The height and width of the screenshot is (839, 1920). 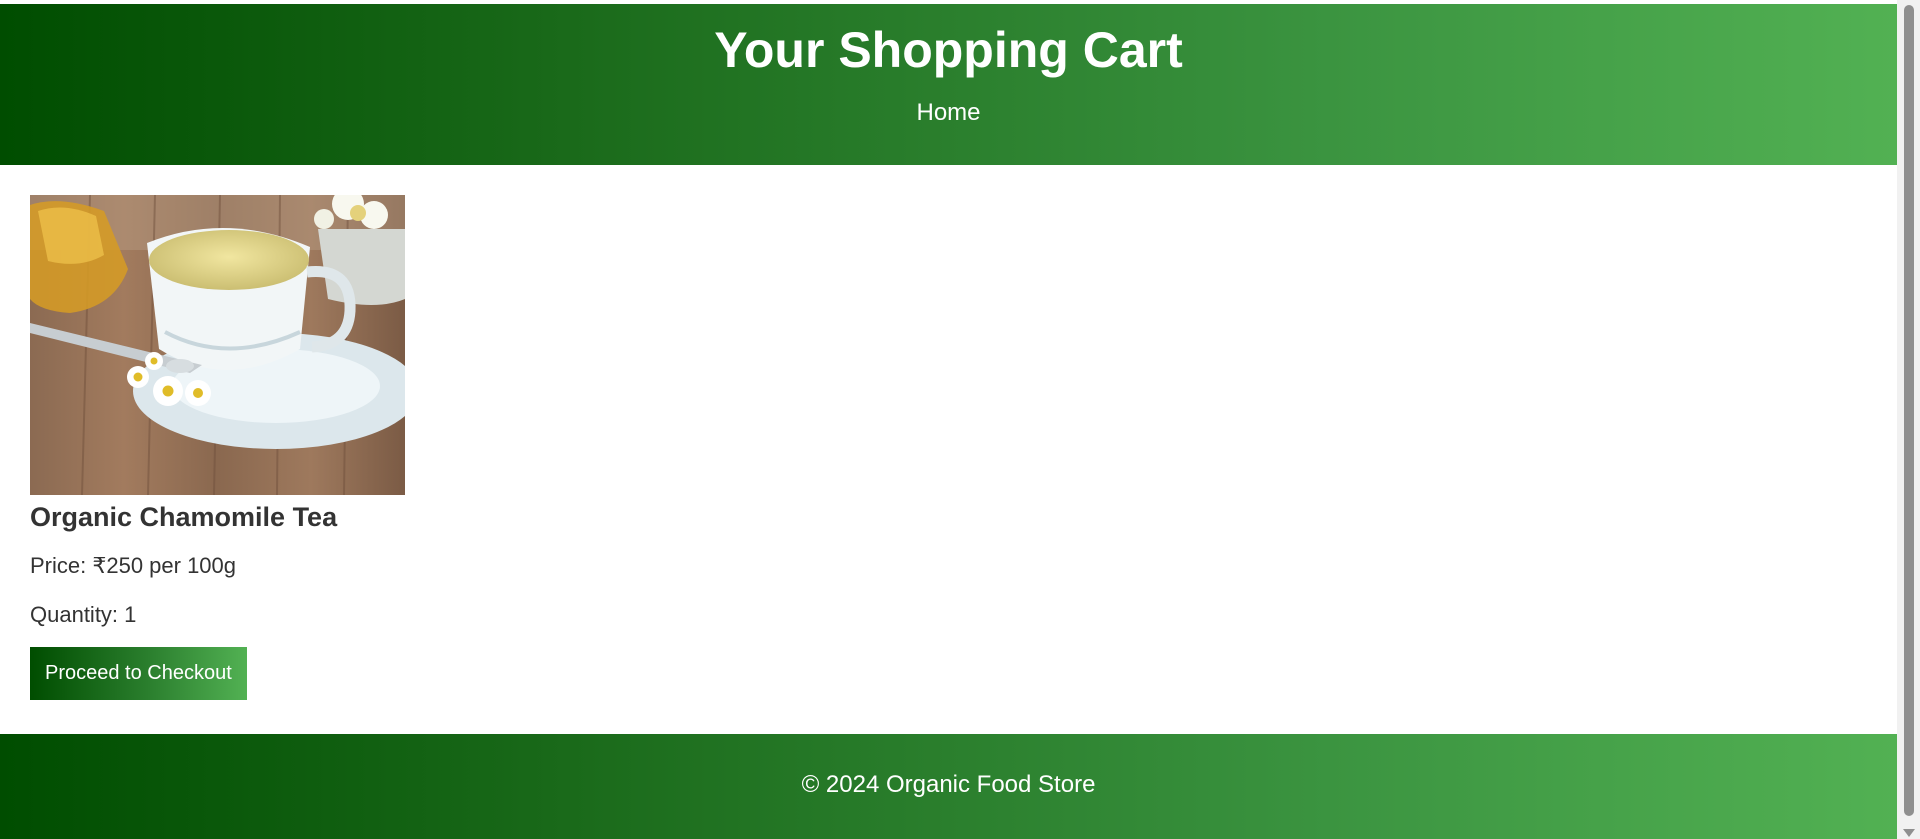 I want to click on product-image, so click(x=217, y=345).